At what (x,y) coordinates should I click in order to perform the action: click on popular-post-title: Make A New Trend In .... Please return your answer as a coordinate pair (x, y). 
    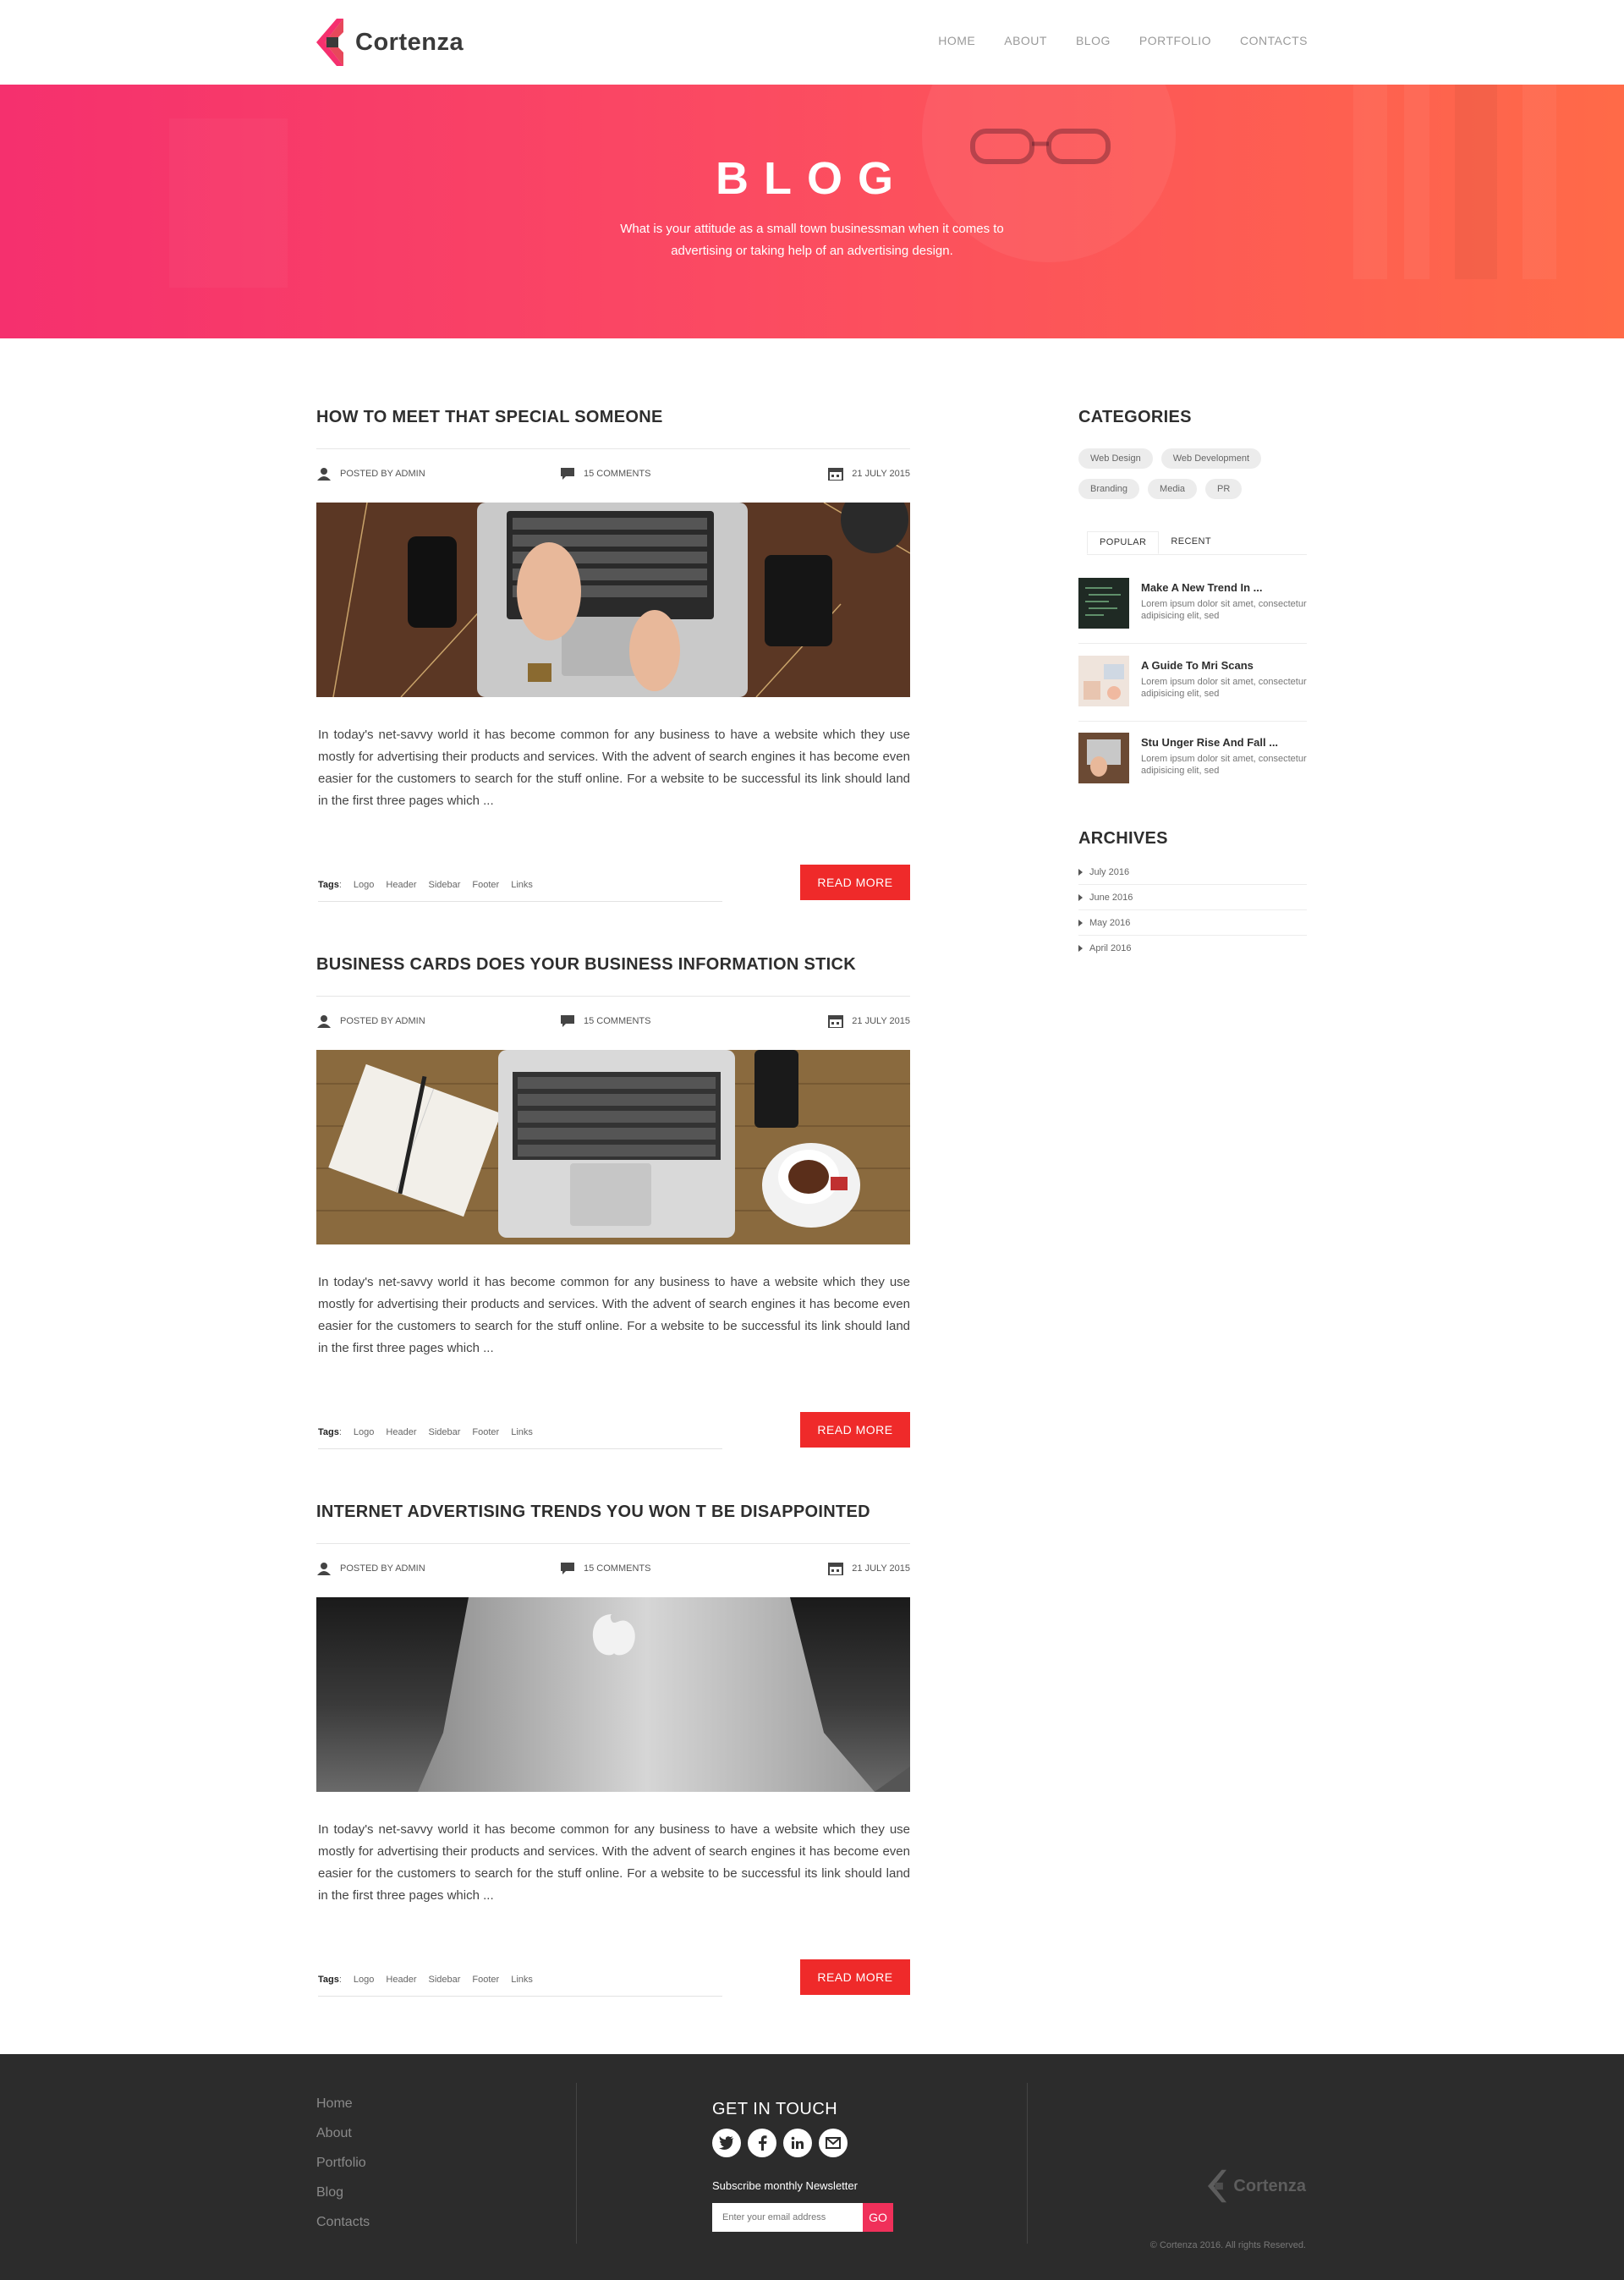
    Looking at the image, I should click on (1202, 587).